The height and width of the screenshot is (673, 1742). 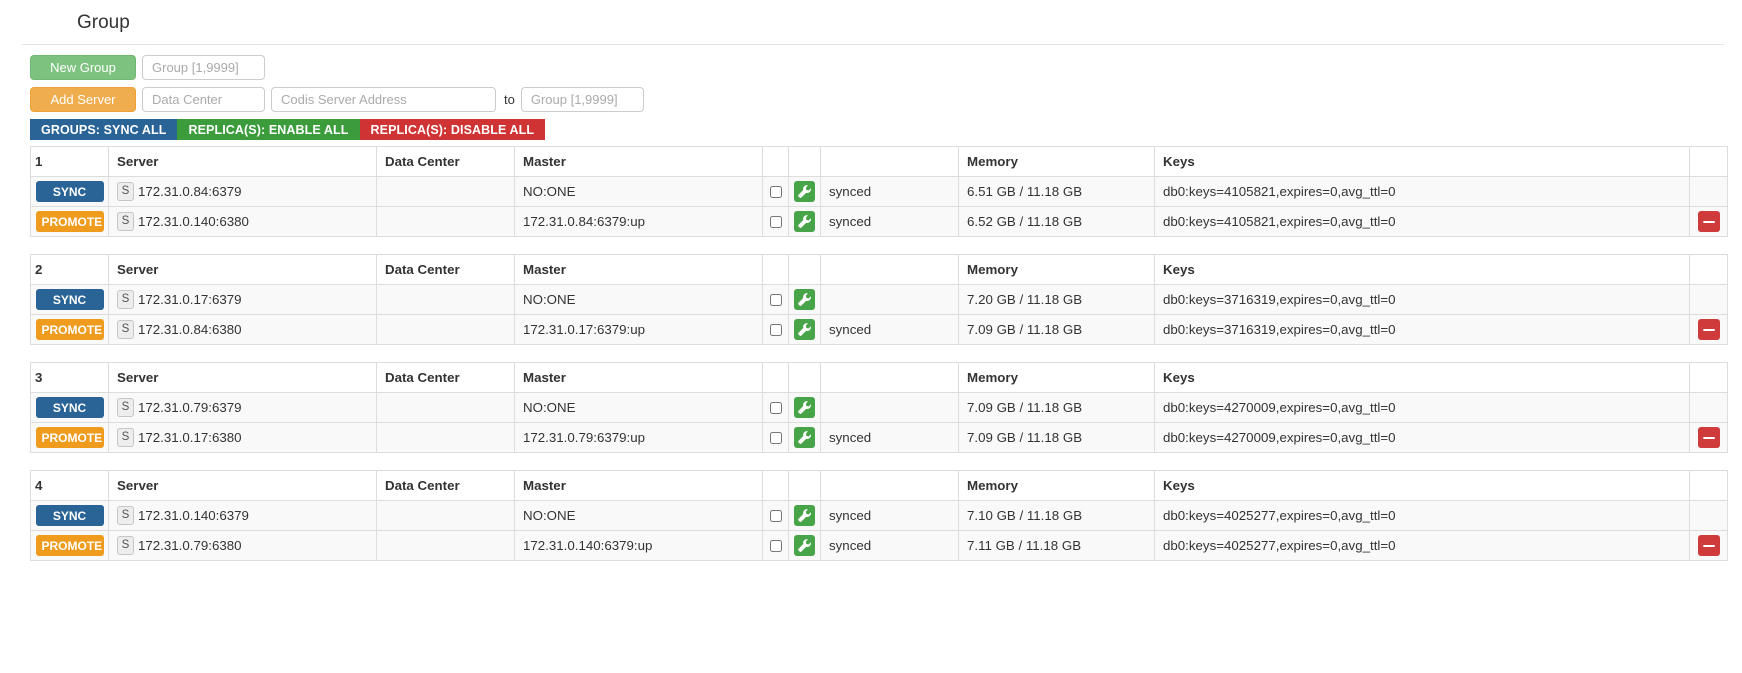 What do you see at coordinates (190, 437) in the screenshot?
I see `server-address: 172.31.0.17:6380` at bounding box center [190, 437].